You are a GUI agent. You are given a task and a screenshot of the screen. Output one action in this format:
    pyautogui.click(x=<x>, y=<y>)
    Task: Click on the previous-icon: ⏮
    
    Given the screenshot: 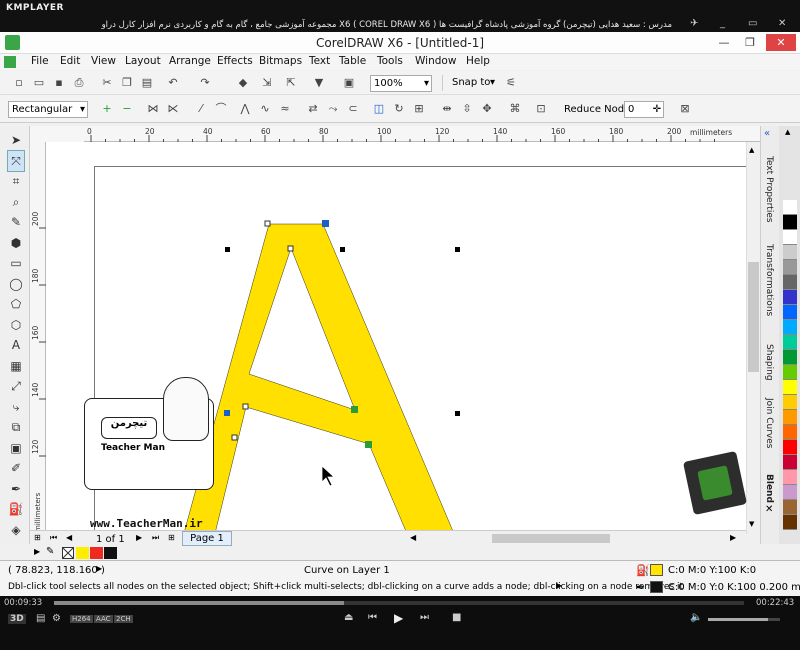 What is the action you would take?
    pyautogui.click(x=372, y=617)
    